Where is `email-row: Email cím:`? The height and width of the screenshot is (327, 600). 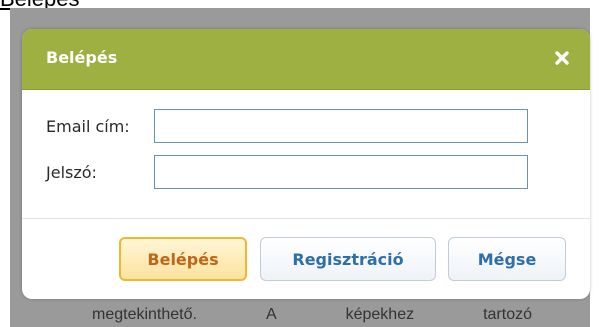 email-row: Email cím: is located at coordinates (287, 126).